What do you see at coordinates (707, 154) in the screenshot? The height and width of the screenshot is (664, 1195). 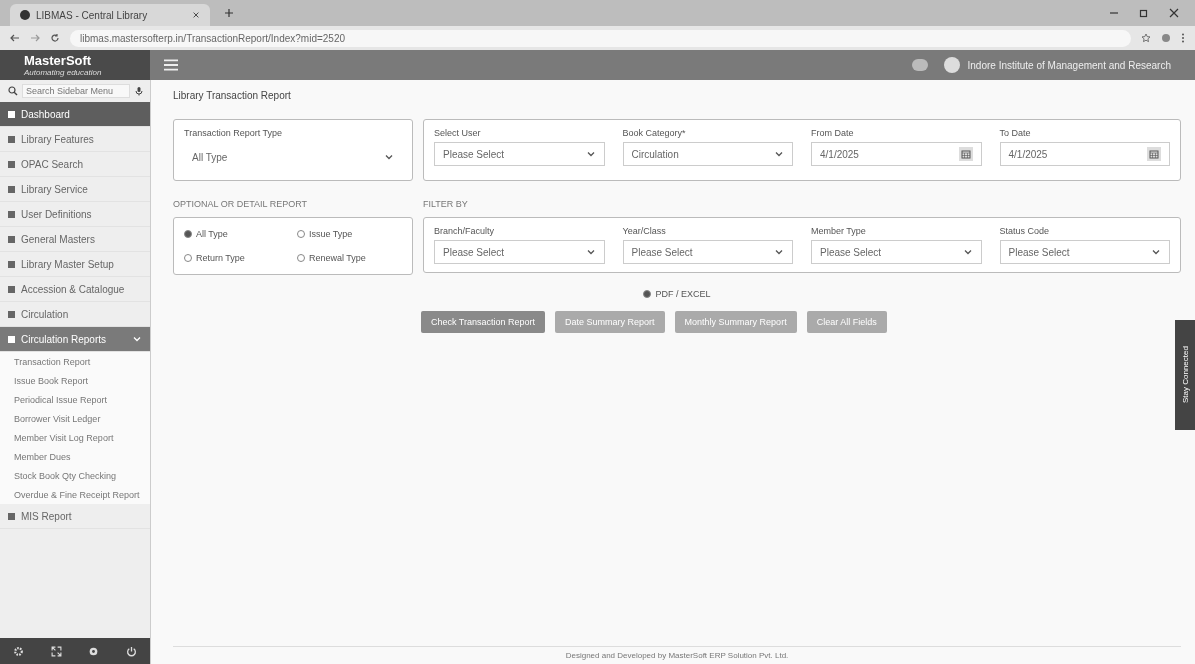 I see `select-field: Circulation` at bounding box center [707, 154].